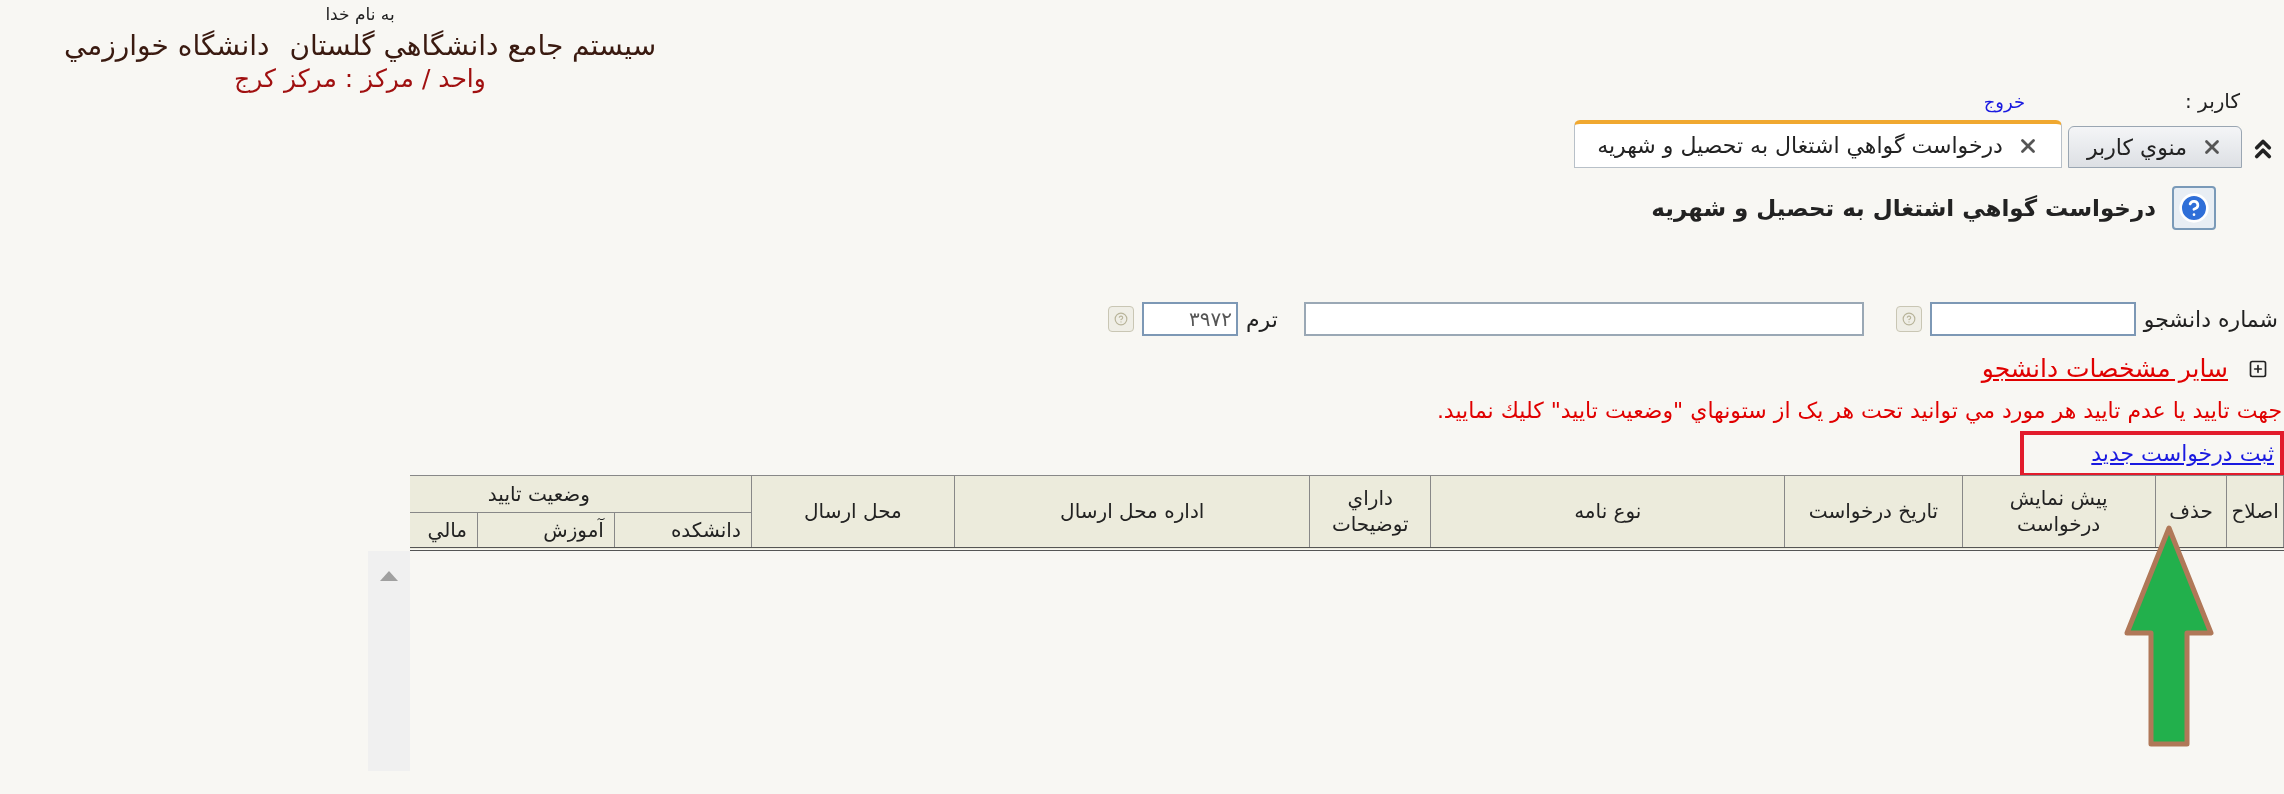 The width and height of the screenshot is (2284, 794). I want to click on column-header: اصلاح, so click(2255, 512).